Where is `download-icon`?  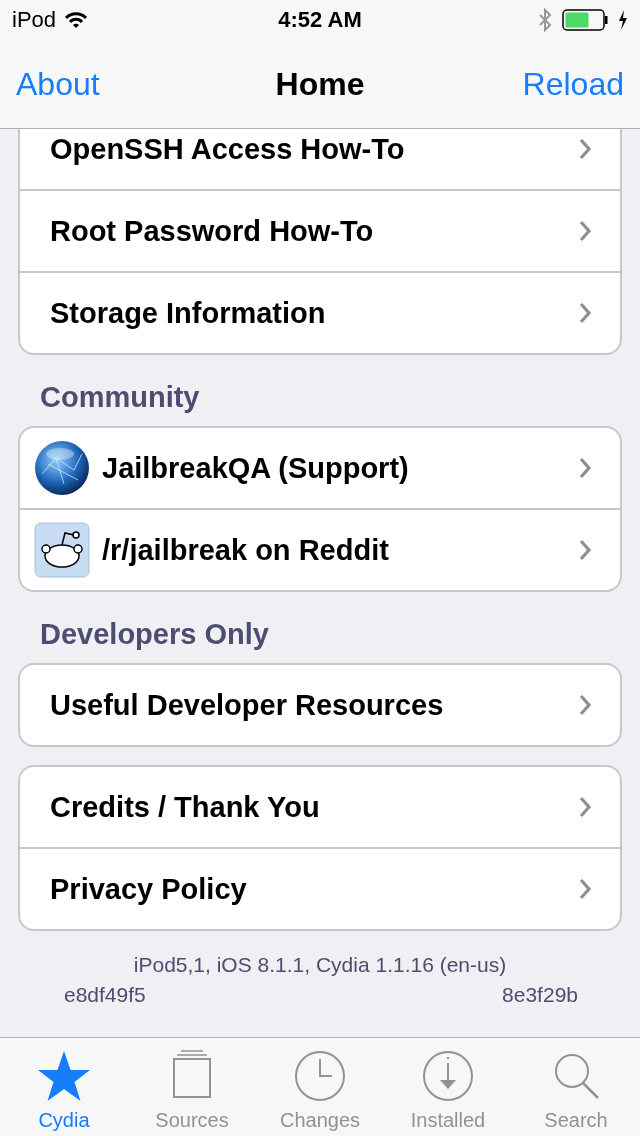
download-icon is located at coordinates (448, 1076).